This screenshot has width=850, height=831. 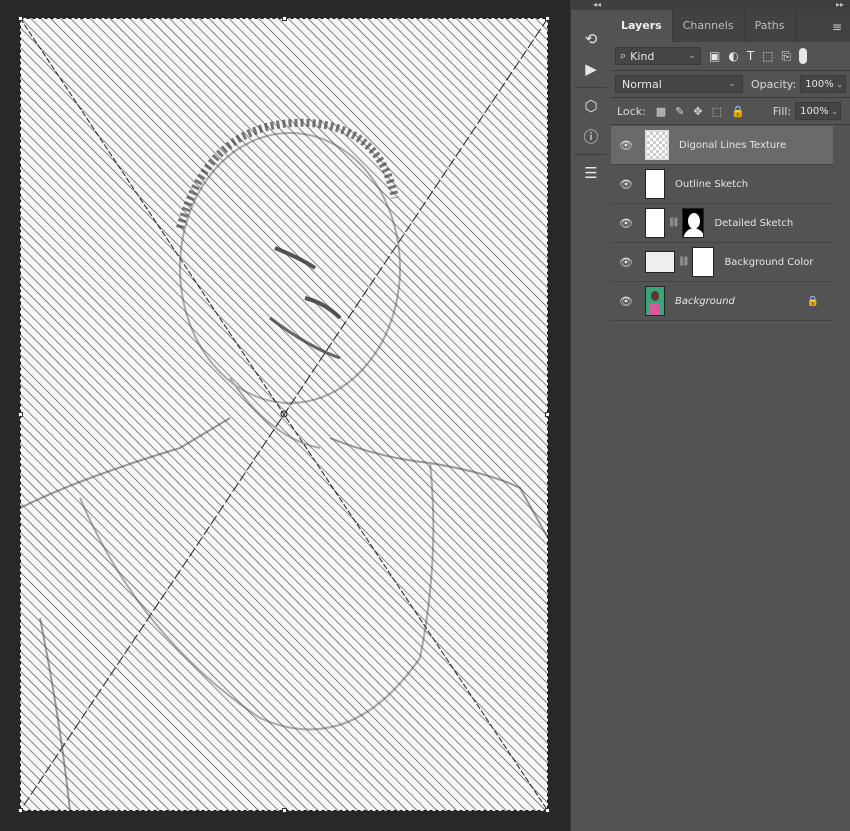 What do you see at coordinates (661, 111) in the screenshot?
I see `lock-transparent-icon: ▩` at bounding box center [661, 111].